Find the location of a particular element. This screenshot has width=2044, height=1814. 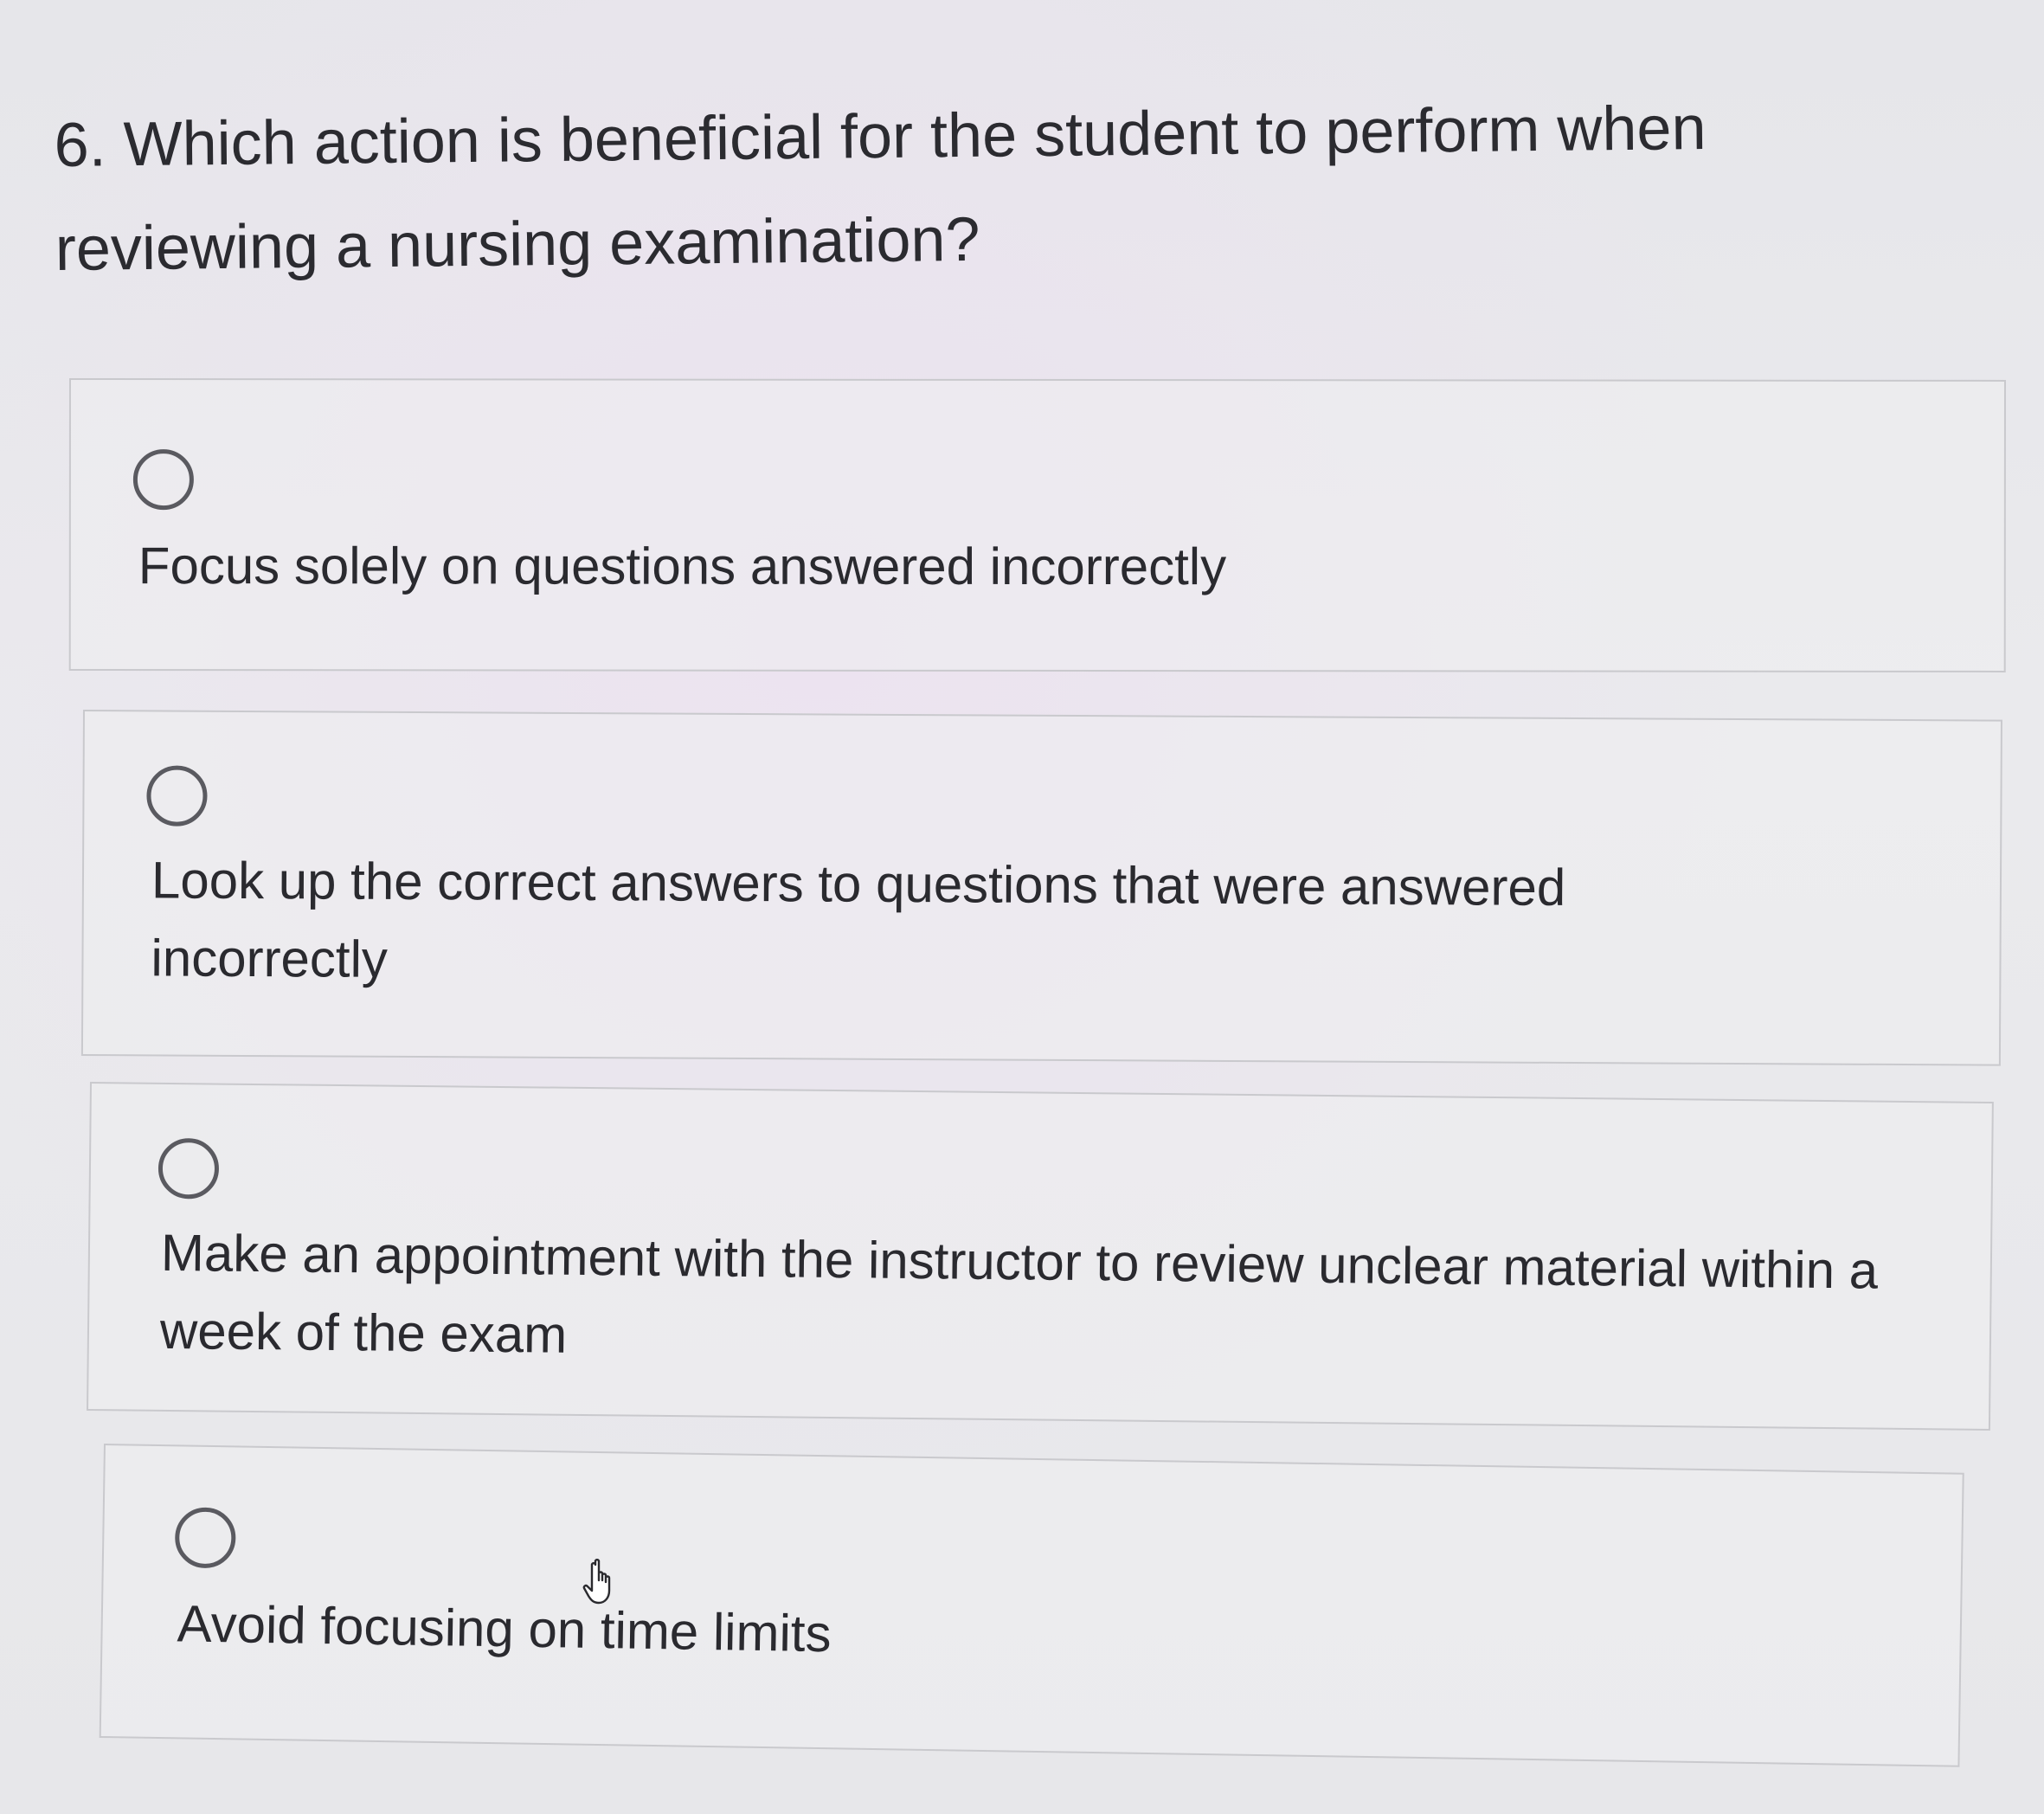

option-label: Avoid focusing on time limits is located at coordinates (505, 1628).